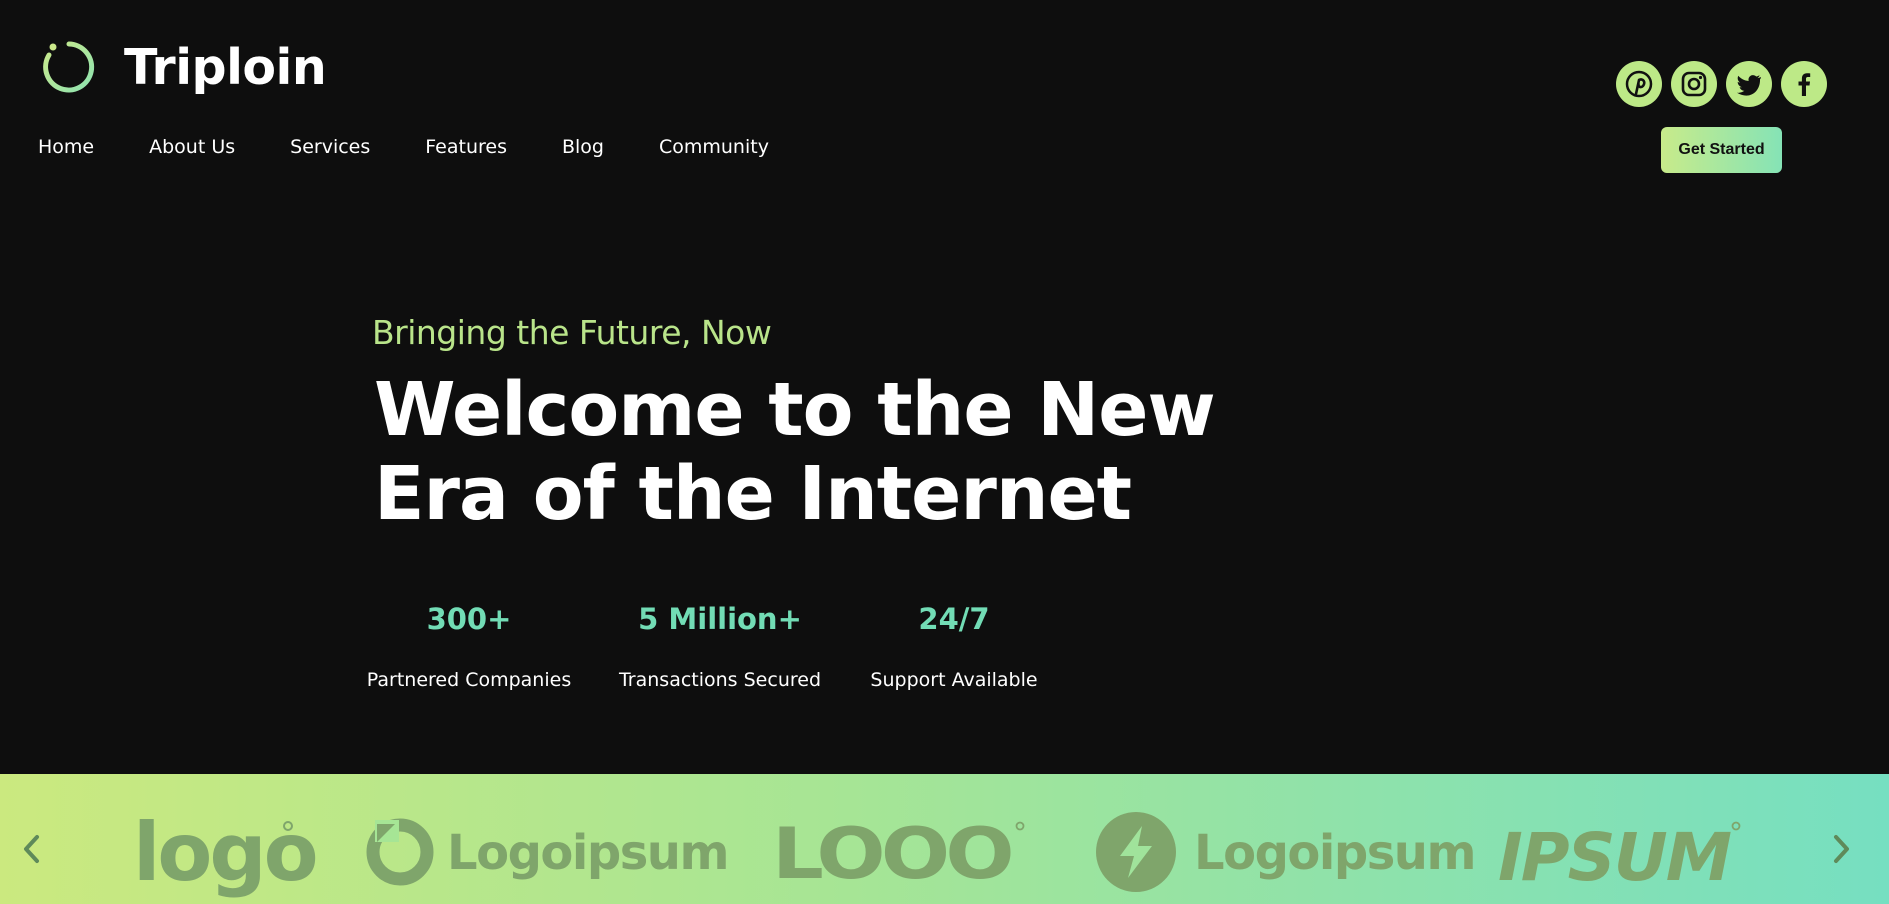 The image size is (1889, 904). I want to click on partner-logo-1-text: logo, so click(224, 852).